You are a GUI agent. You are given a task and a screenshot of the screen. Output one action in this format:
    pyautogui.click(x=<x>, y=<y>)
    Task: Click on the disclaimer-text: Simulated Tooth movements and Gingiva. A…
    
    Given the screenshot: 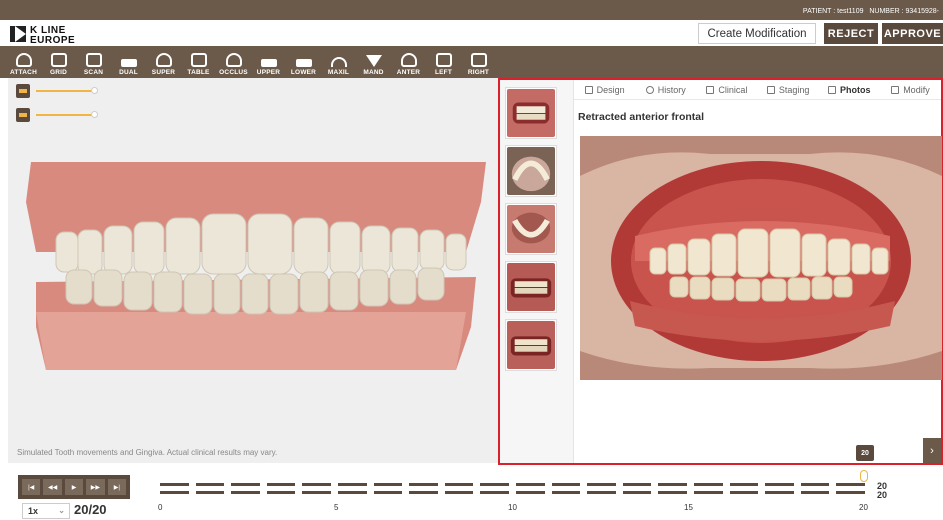 What is the action you would take?
    pyautogui.click(x=147, y=452)
    